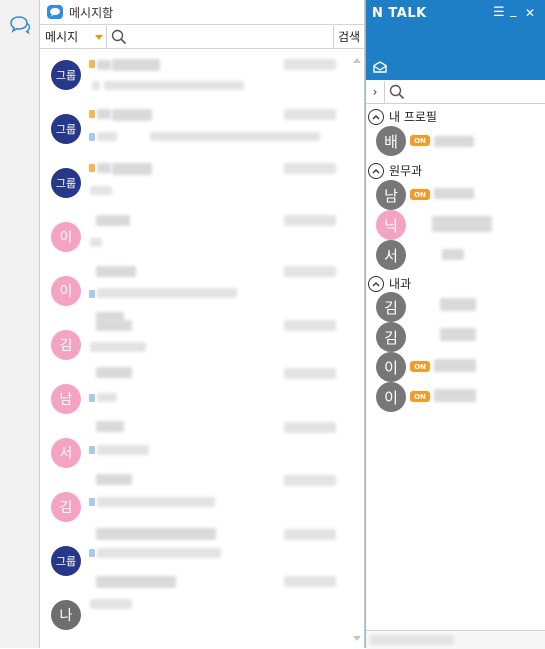 The height and width of the screenshot is (649, 545). I want to click on talk-logo-icon, so click(55, 12).